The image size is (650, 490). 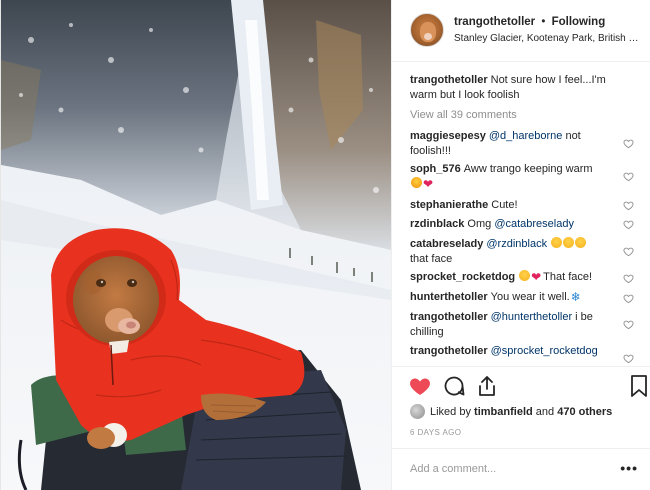 I want to click on share-icon, so click(x=487, y=386).